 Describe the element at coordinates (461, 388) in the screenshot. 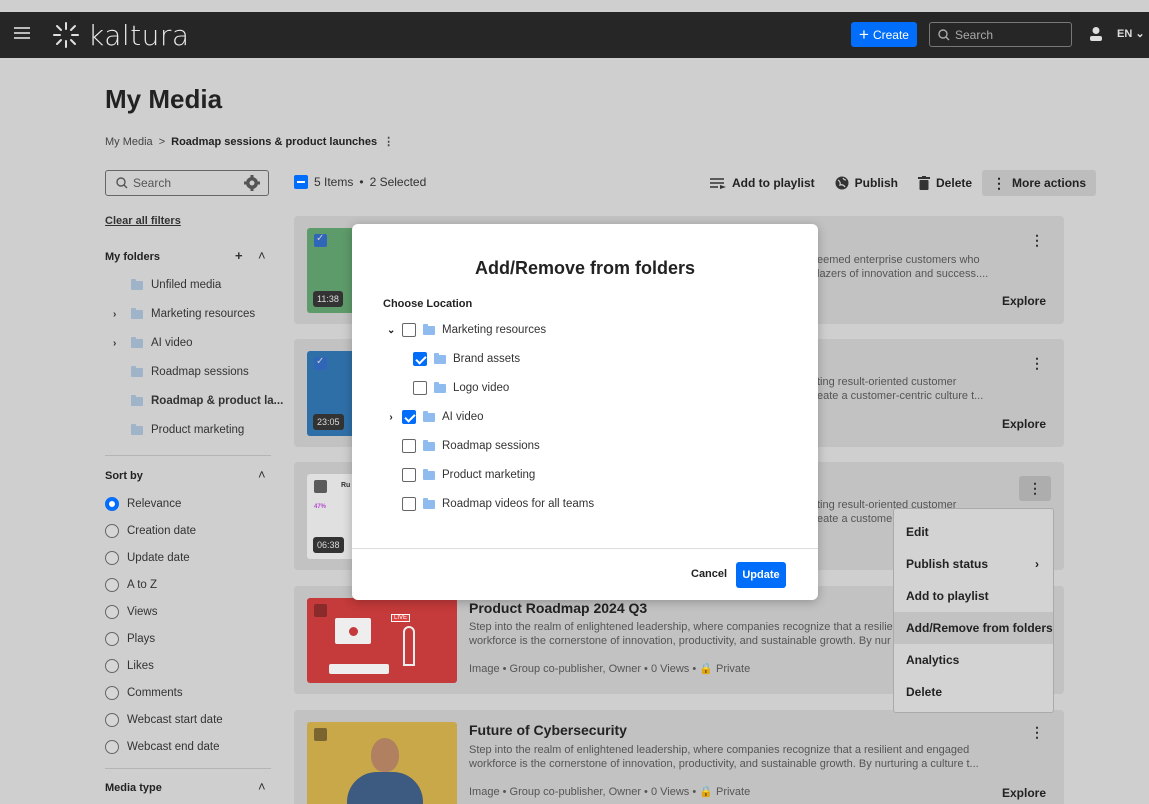

I see `tree-item-logo-video: Logo video` at that location.